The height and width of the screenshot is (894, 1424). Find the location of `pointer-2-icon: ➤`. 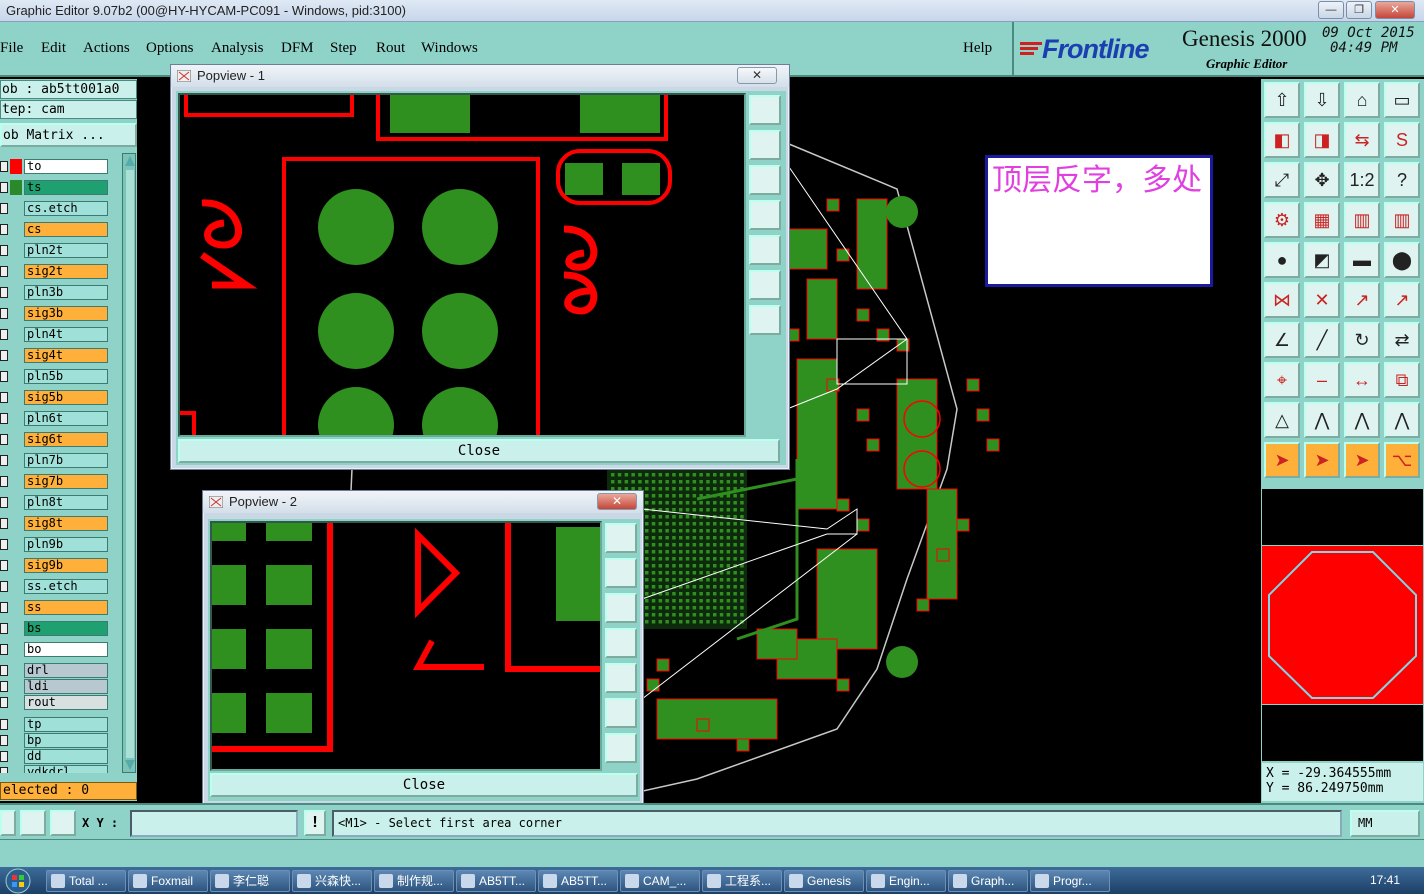

pointer-2-icon: ➤ is located at coordinates (1322, 460).